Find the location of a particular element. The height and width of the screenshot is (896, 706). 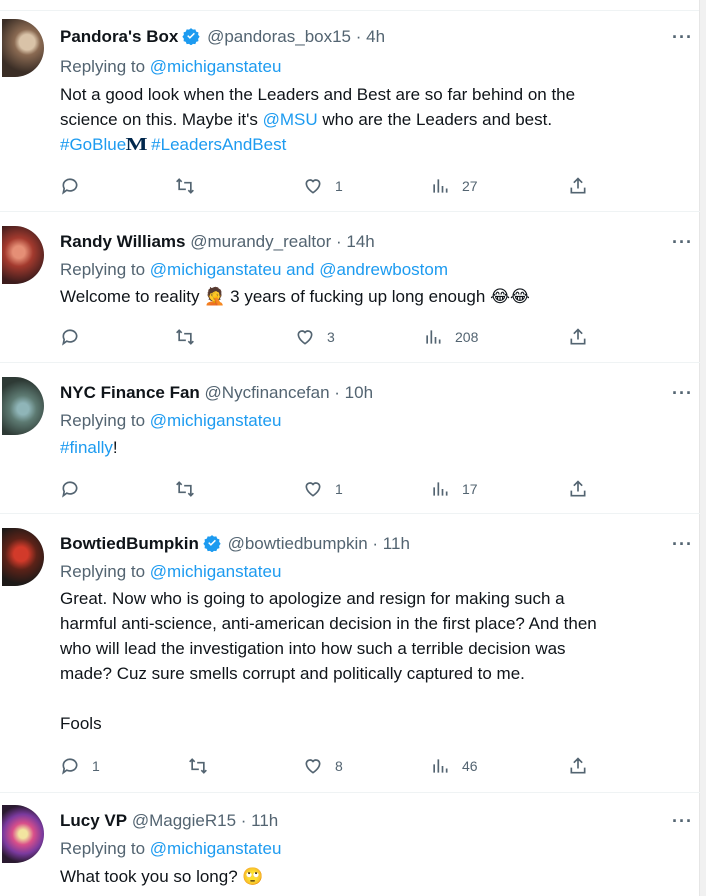

author-handle: @murandy_realtor is located at coordinates (260, 241).